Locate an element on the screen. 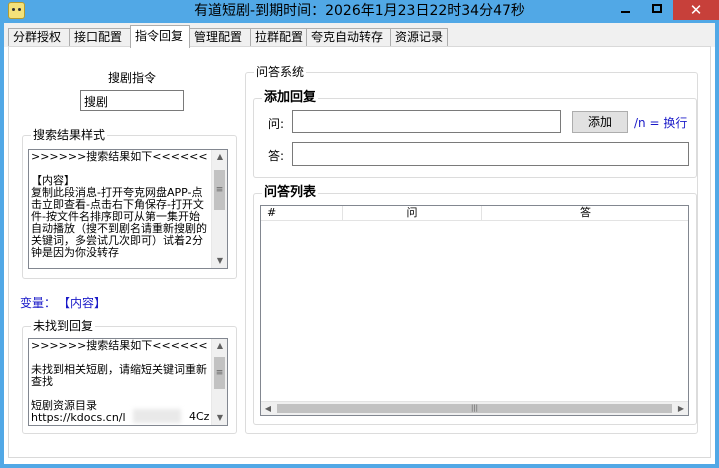 The width and height of the screenshot is (719, 468). tab-bar: 分群授权 接口配置 指令回复 管理配置 拉群配置 夸克自动转存 资源记录 is located at coordinates (359, 35).